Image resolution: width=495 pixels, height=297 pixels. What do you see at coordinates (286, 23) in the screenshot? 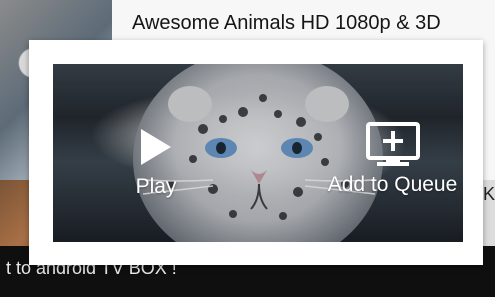
I see `video-title: Awesome Animals HD 1080p & 3D` at bounding box center [286, 23].